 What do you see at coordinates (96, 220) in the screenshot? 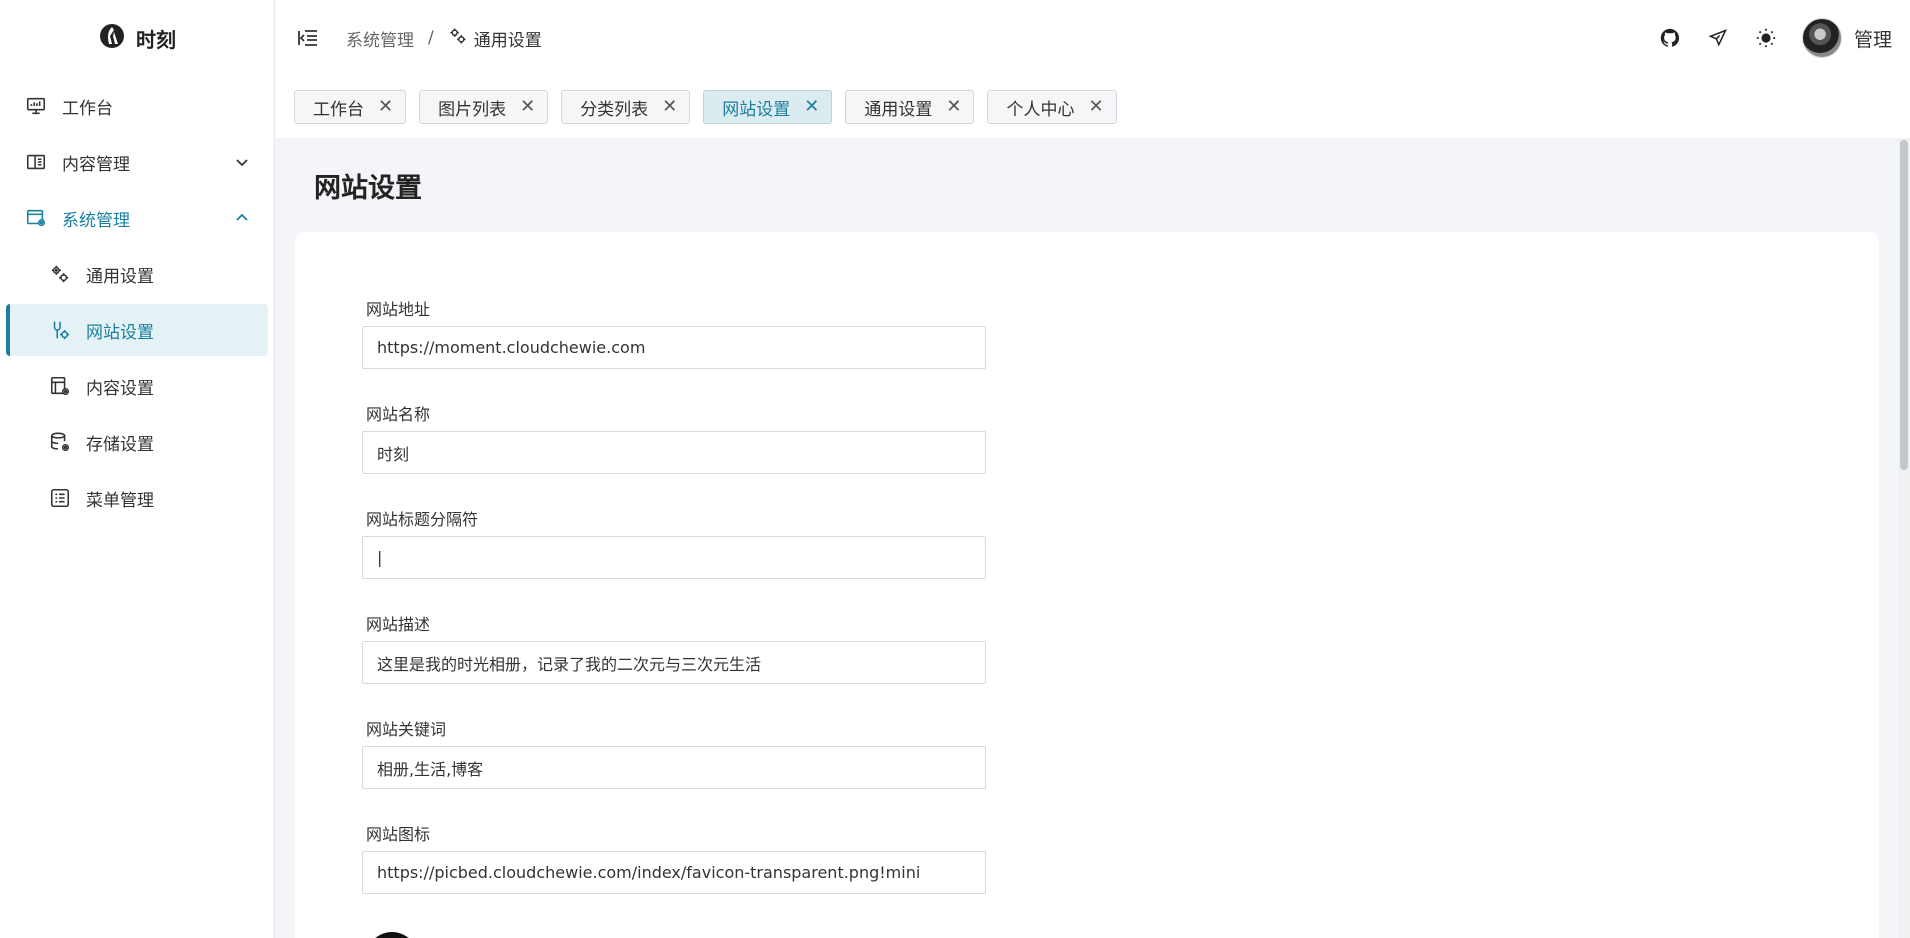
I see `sidebar-item-label: 系统管理` at bounding box center [96, 220].